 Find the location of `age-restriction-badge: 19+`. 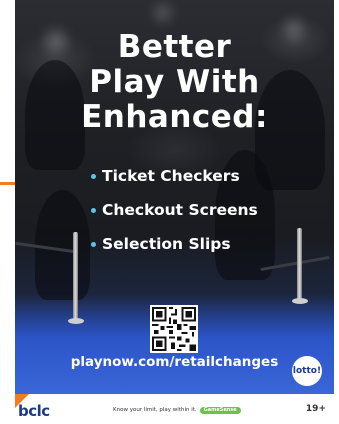

age-restriction-badge: 19+ is located at coordinates (315, 409).